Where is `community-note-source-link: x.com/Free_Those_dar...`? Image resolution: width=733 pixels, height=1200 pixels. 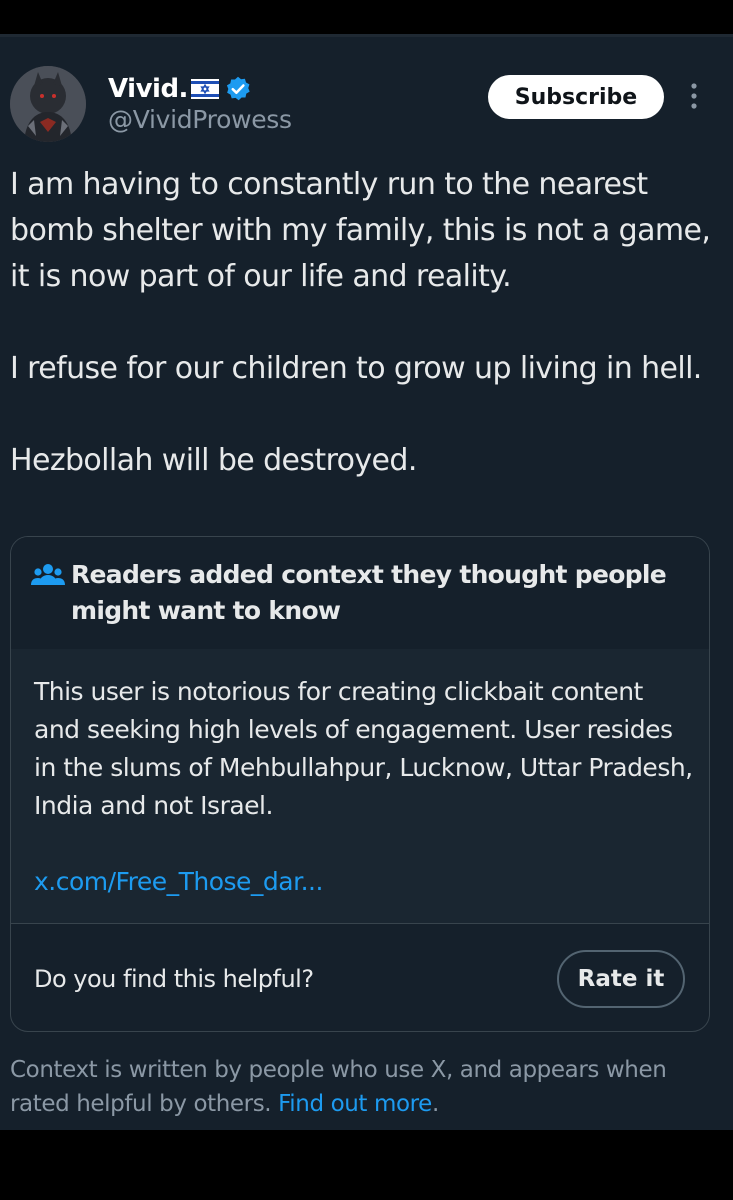 community-note-source-link: x.com/Free_Those_dar... is located at coordinates (178, 881).